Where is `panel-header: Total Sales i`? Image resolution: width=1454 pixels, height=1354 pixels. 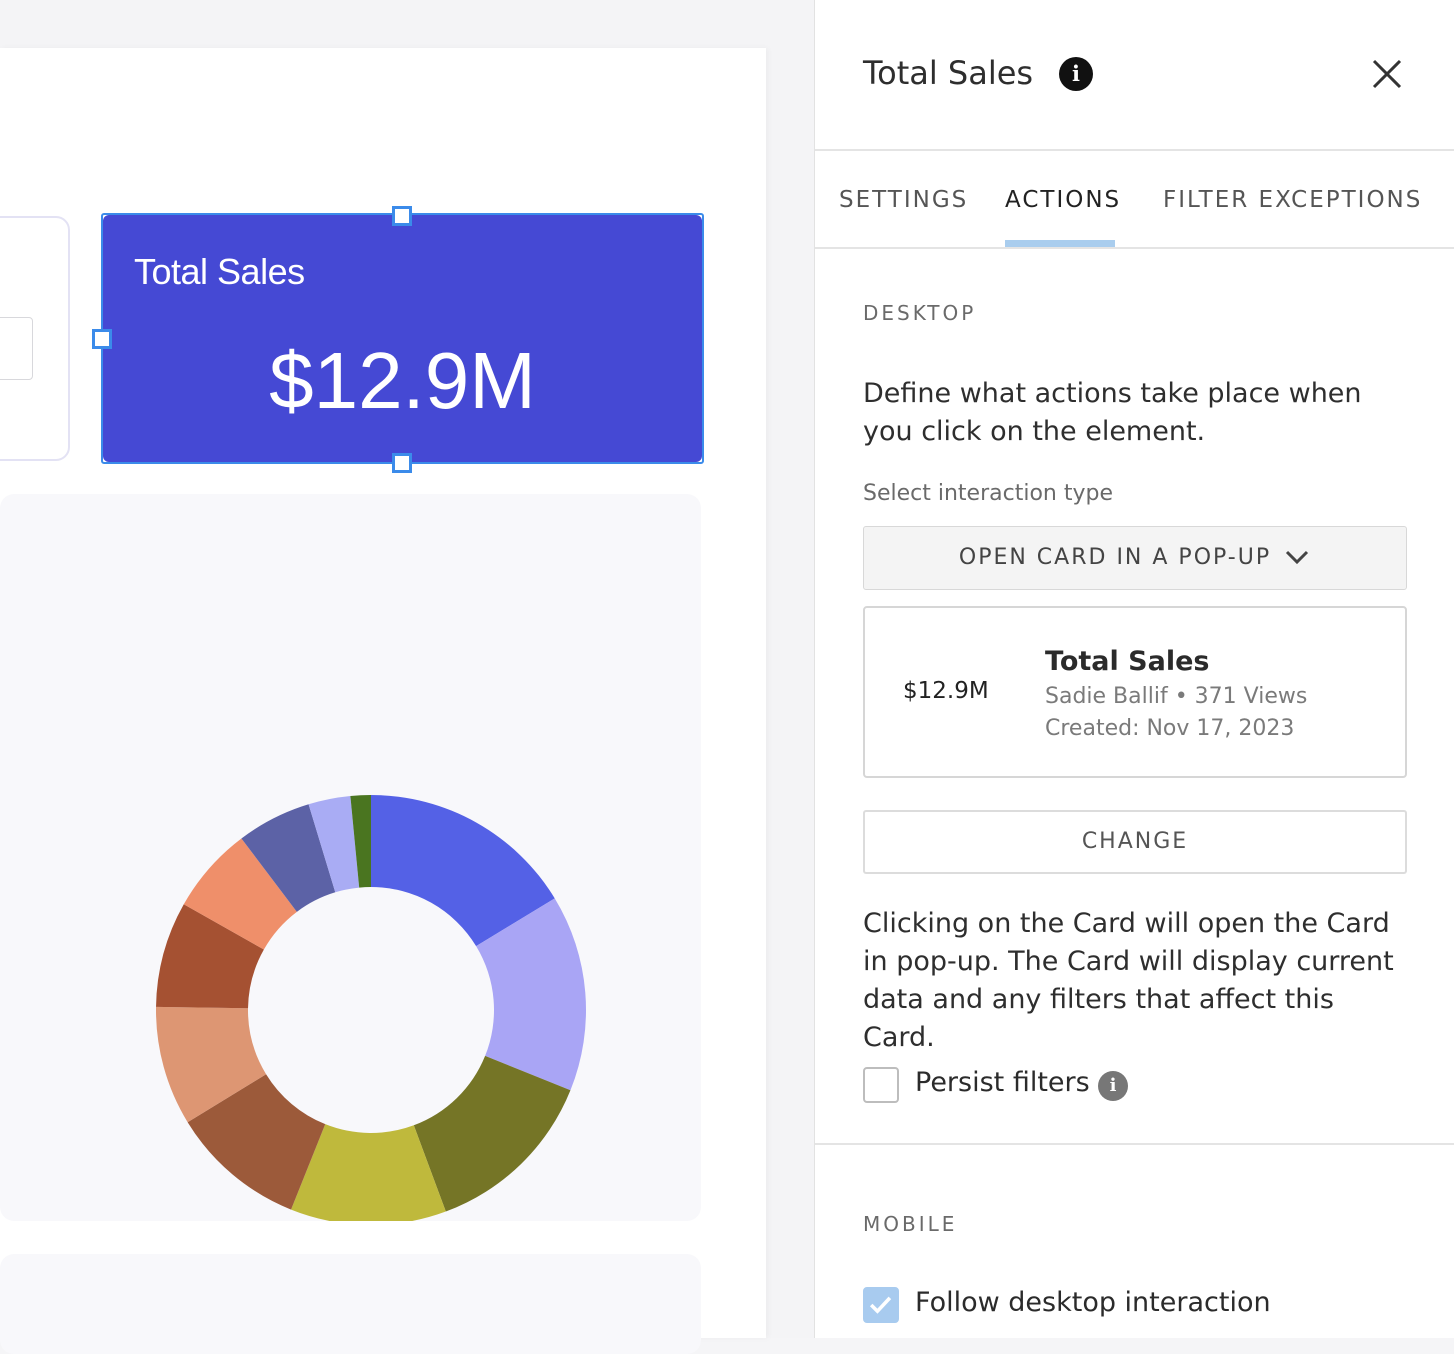
panel-header: Total Sales i is located at coordinates (1134, 75).